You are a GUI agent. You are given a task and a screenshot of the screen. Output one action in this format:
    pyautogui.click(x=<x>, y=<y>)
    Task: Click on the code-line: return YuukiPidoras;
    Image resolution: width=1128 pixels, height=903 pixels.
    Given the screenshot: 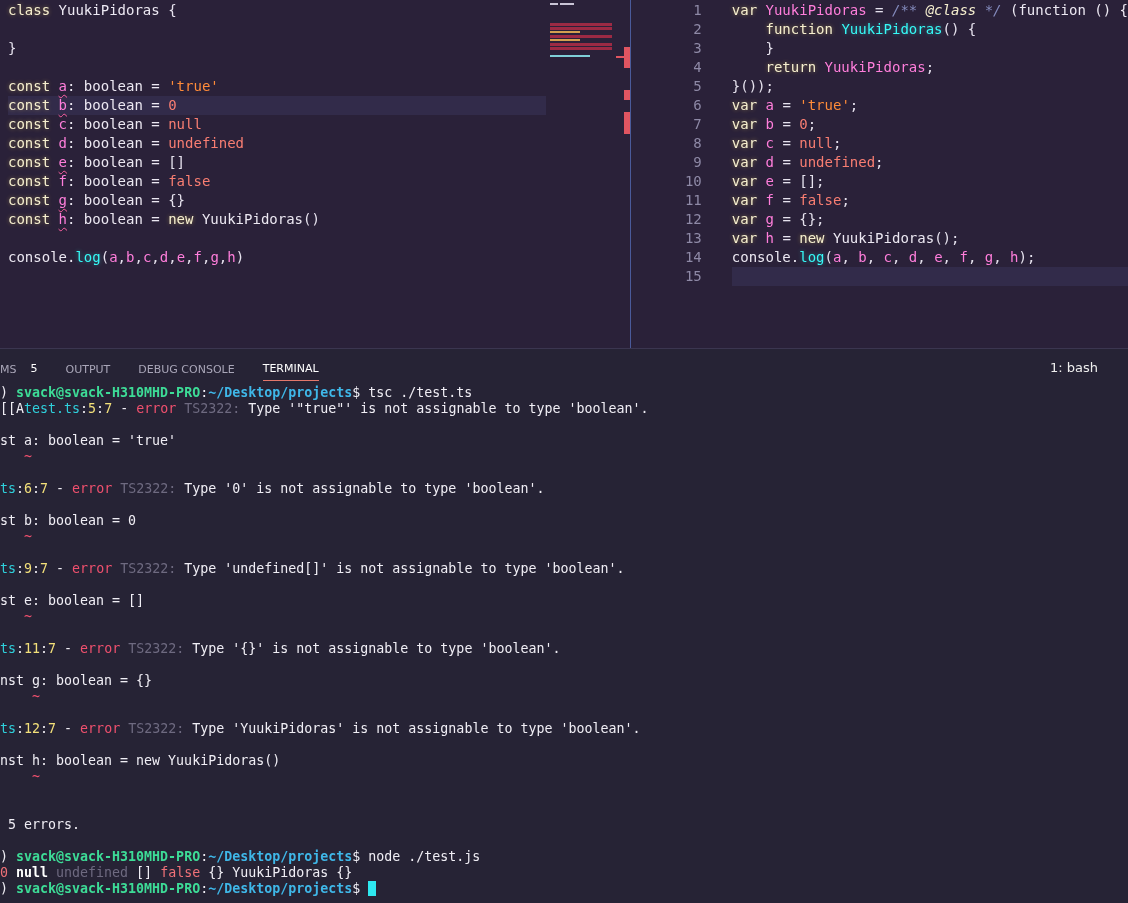 What is the action you would take?
    pyautogui.click(x=849, y=67)
    